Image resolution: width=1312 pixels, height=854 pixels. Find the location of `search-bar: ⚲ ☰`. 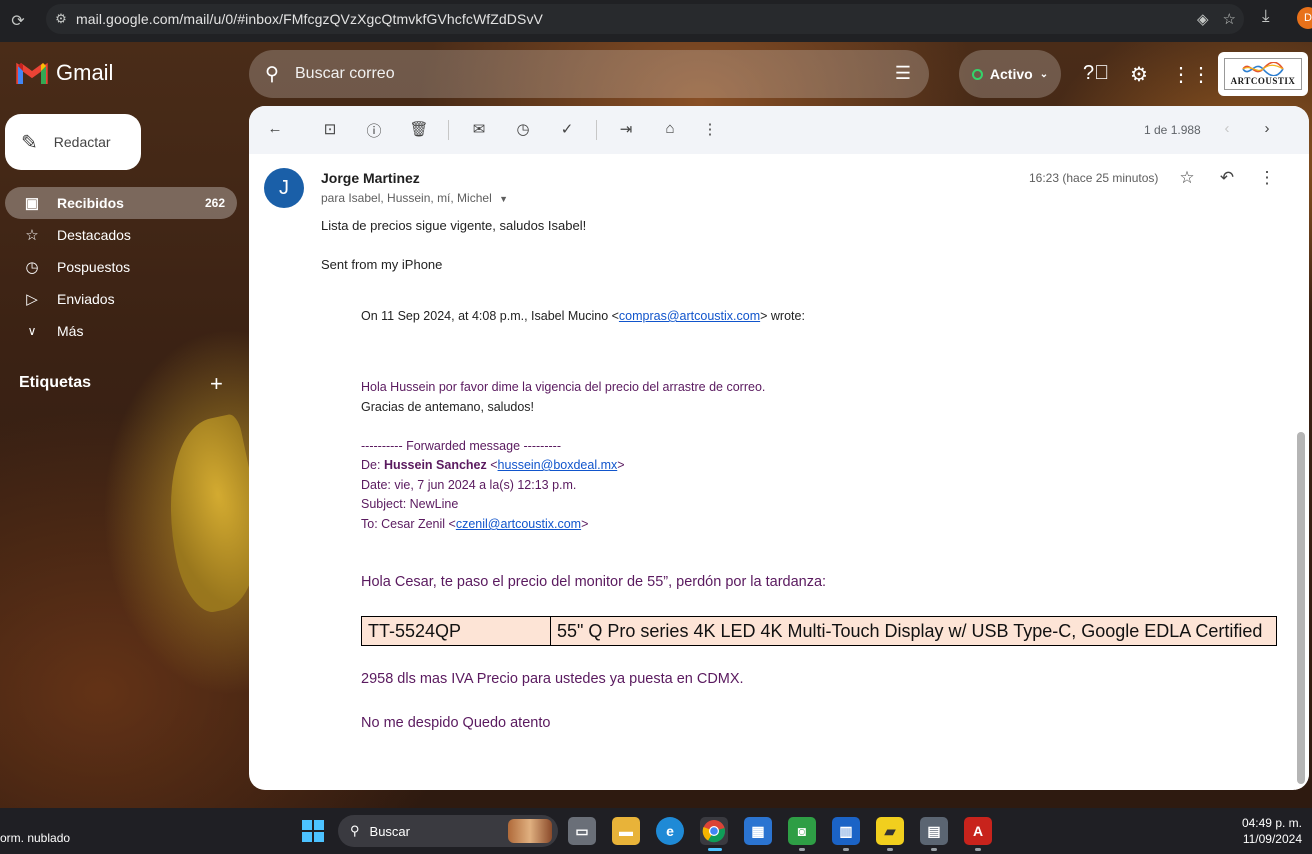

search-bar: ⚲ ☰ is located at coordinates (589, 74).